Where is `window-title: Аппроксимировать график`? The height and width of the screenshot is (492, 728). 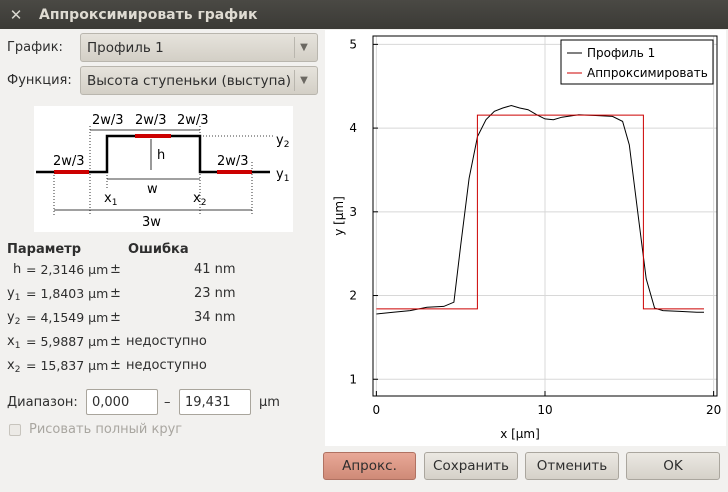 window-title: Аппроксимировать график is located at coordinates (148, 14).